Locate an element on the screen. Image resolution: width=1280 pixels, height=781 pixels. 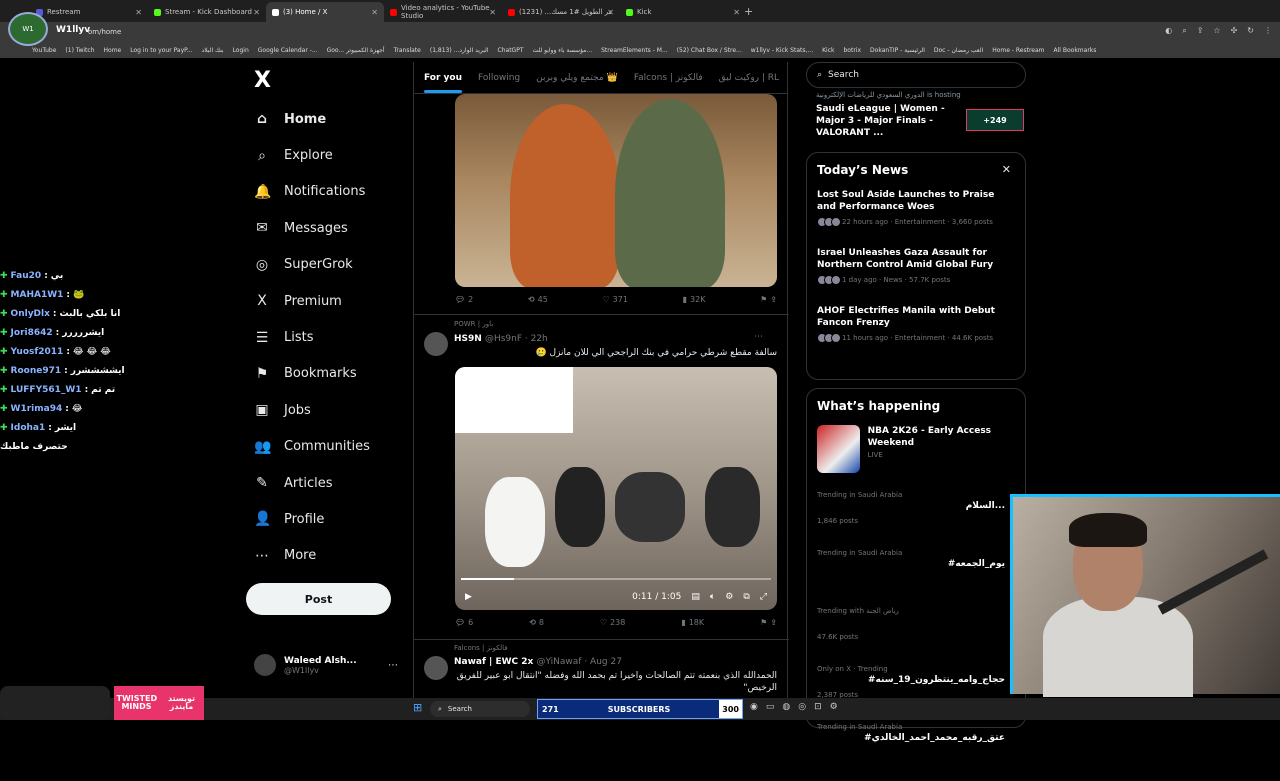
sidebar-item-messages: ✉ Messages is located at coordinates (328, 228).